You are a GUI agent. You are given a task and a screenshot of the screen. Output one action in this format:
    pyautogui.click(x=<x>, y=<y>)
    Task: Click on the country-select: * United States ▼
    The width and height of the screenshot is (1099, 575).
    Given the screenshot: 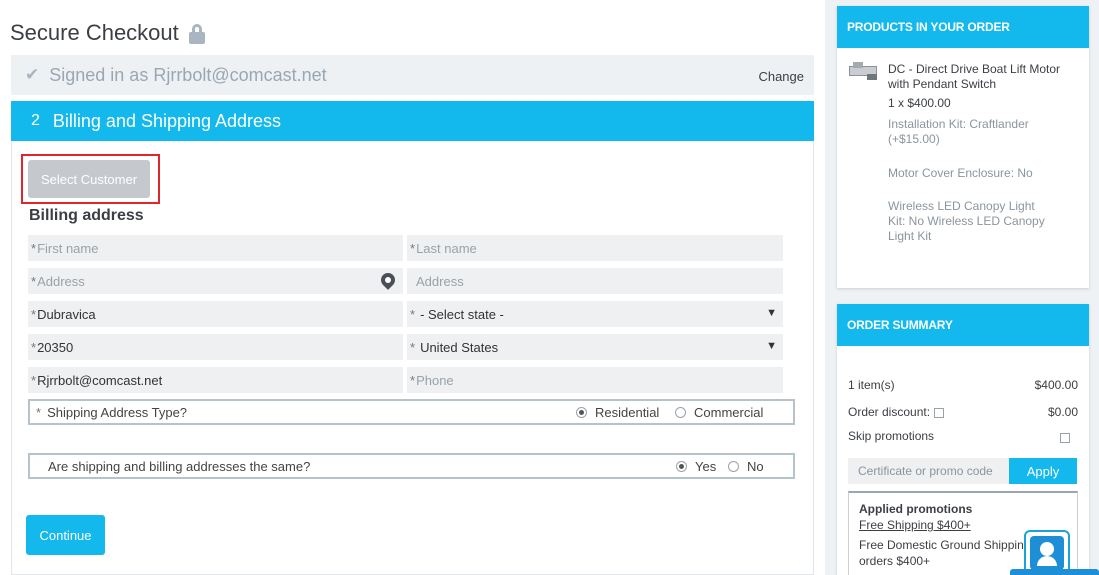 What is the action you would take?
    pyautogui.click(x=595, y=347)
    